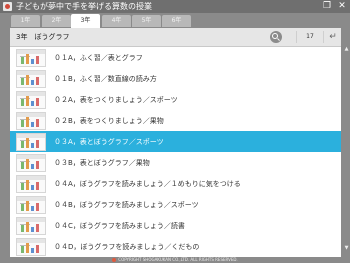 This screenshot has width=350, height=263. Describe the element at coordinates (56, 21) in the screenshot. I see `tab-grade-2: 2年` at that location.